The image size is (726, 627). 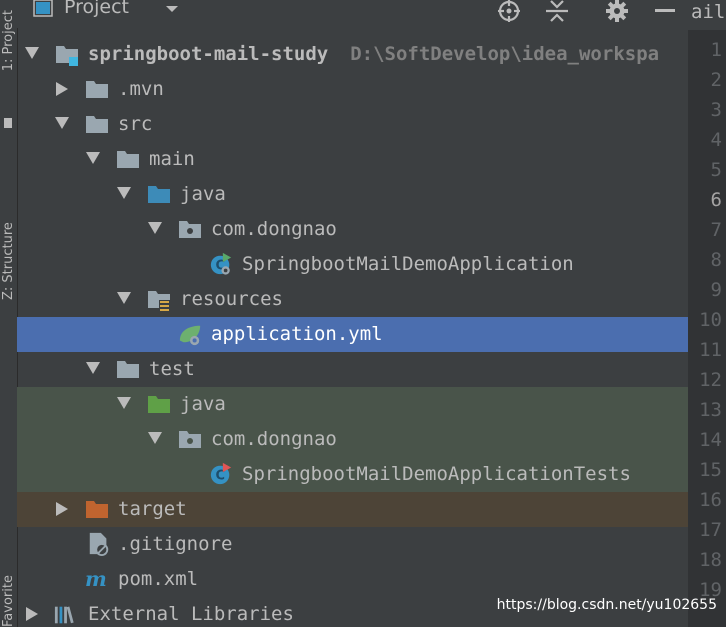 What do you see at coordinates (8, 40) in the screenshot?
I see `project-tool-tab: 1: Project` at bounding box center [8, 40].